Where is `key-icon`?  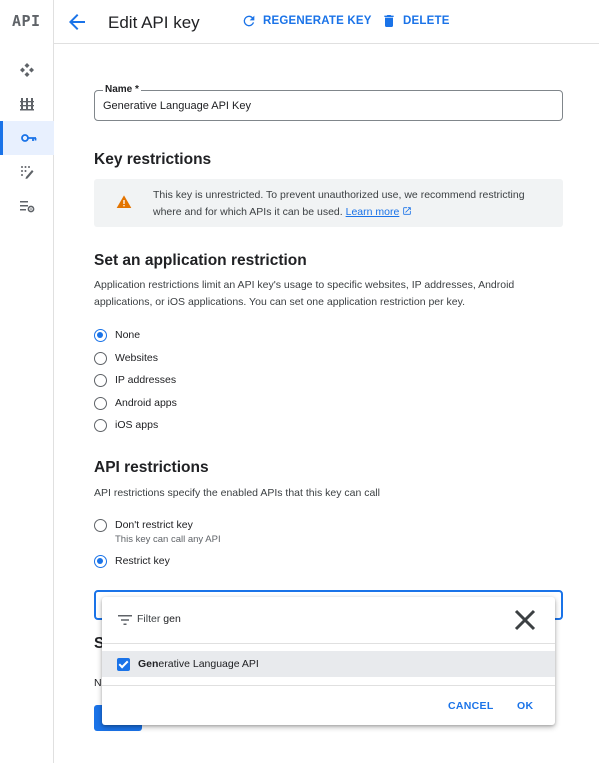 key-icon is located at coordinates (28, 138).